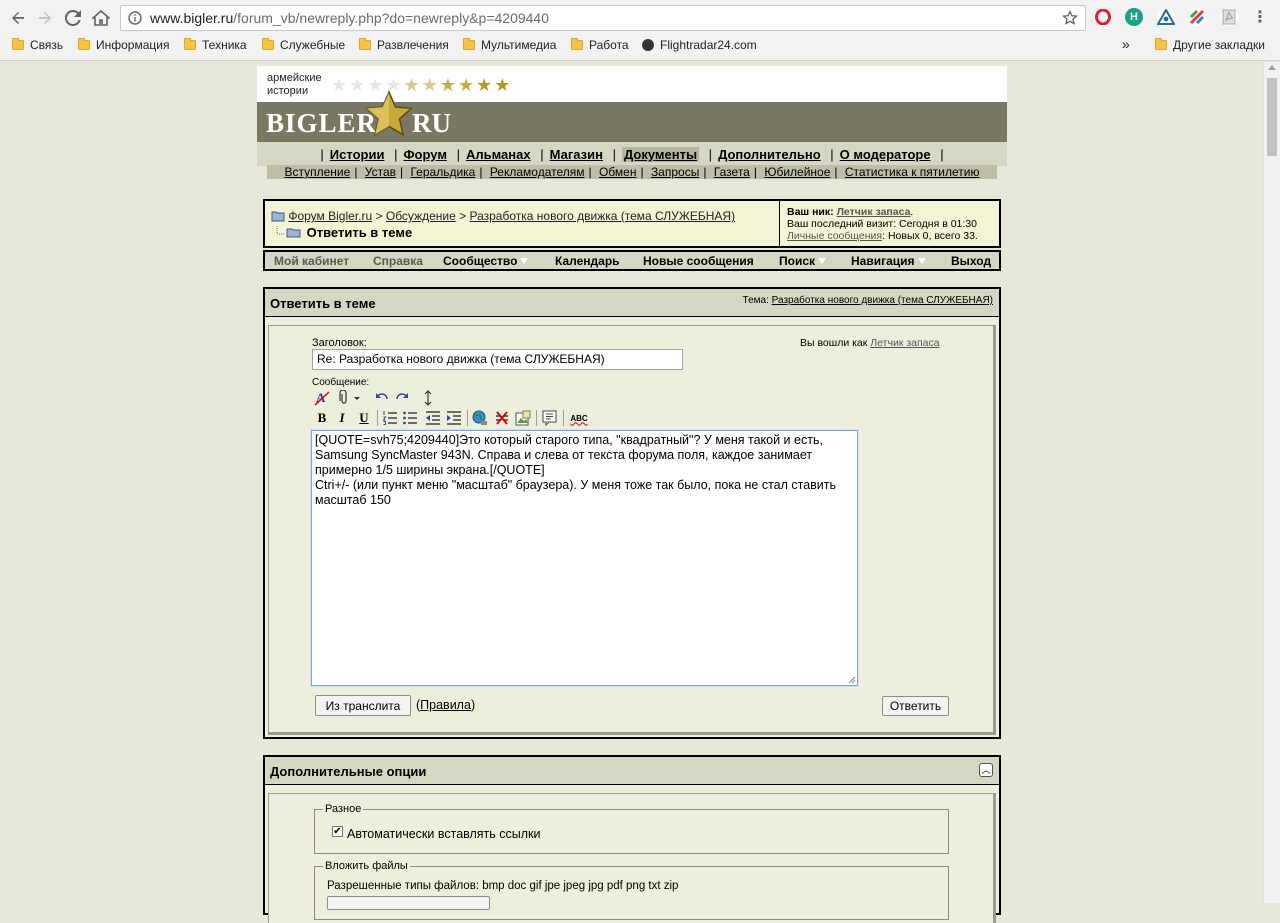  Describe the element at coordinates (874, 212) in the screenshot. I see `nick-link: Летчик запаса` at that location.